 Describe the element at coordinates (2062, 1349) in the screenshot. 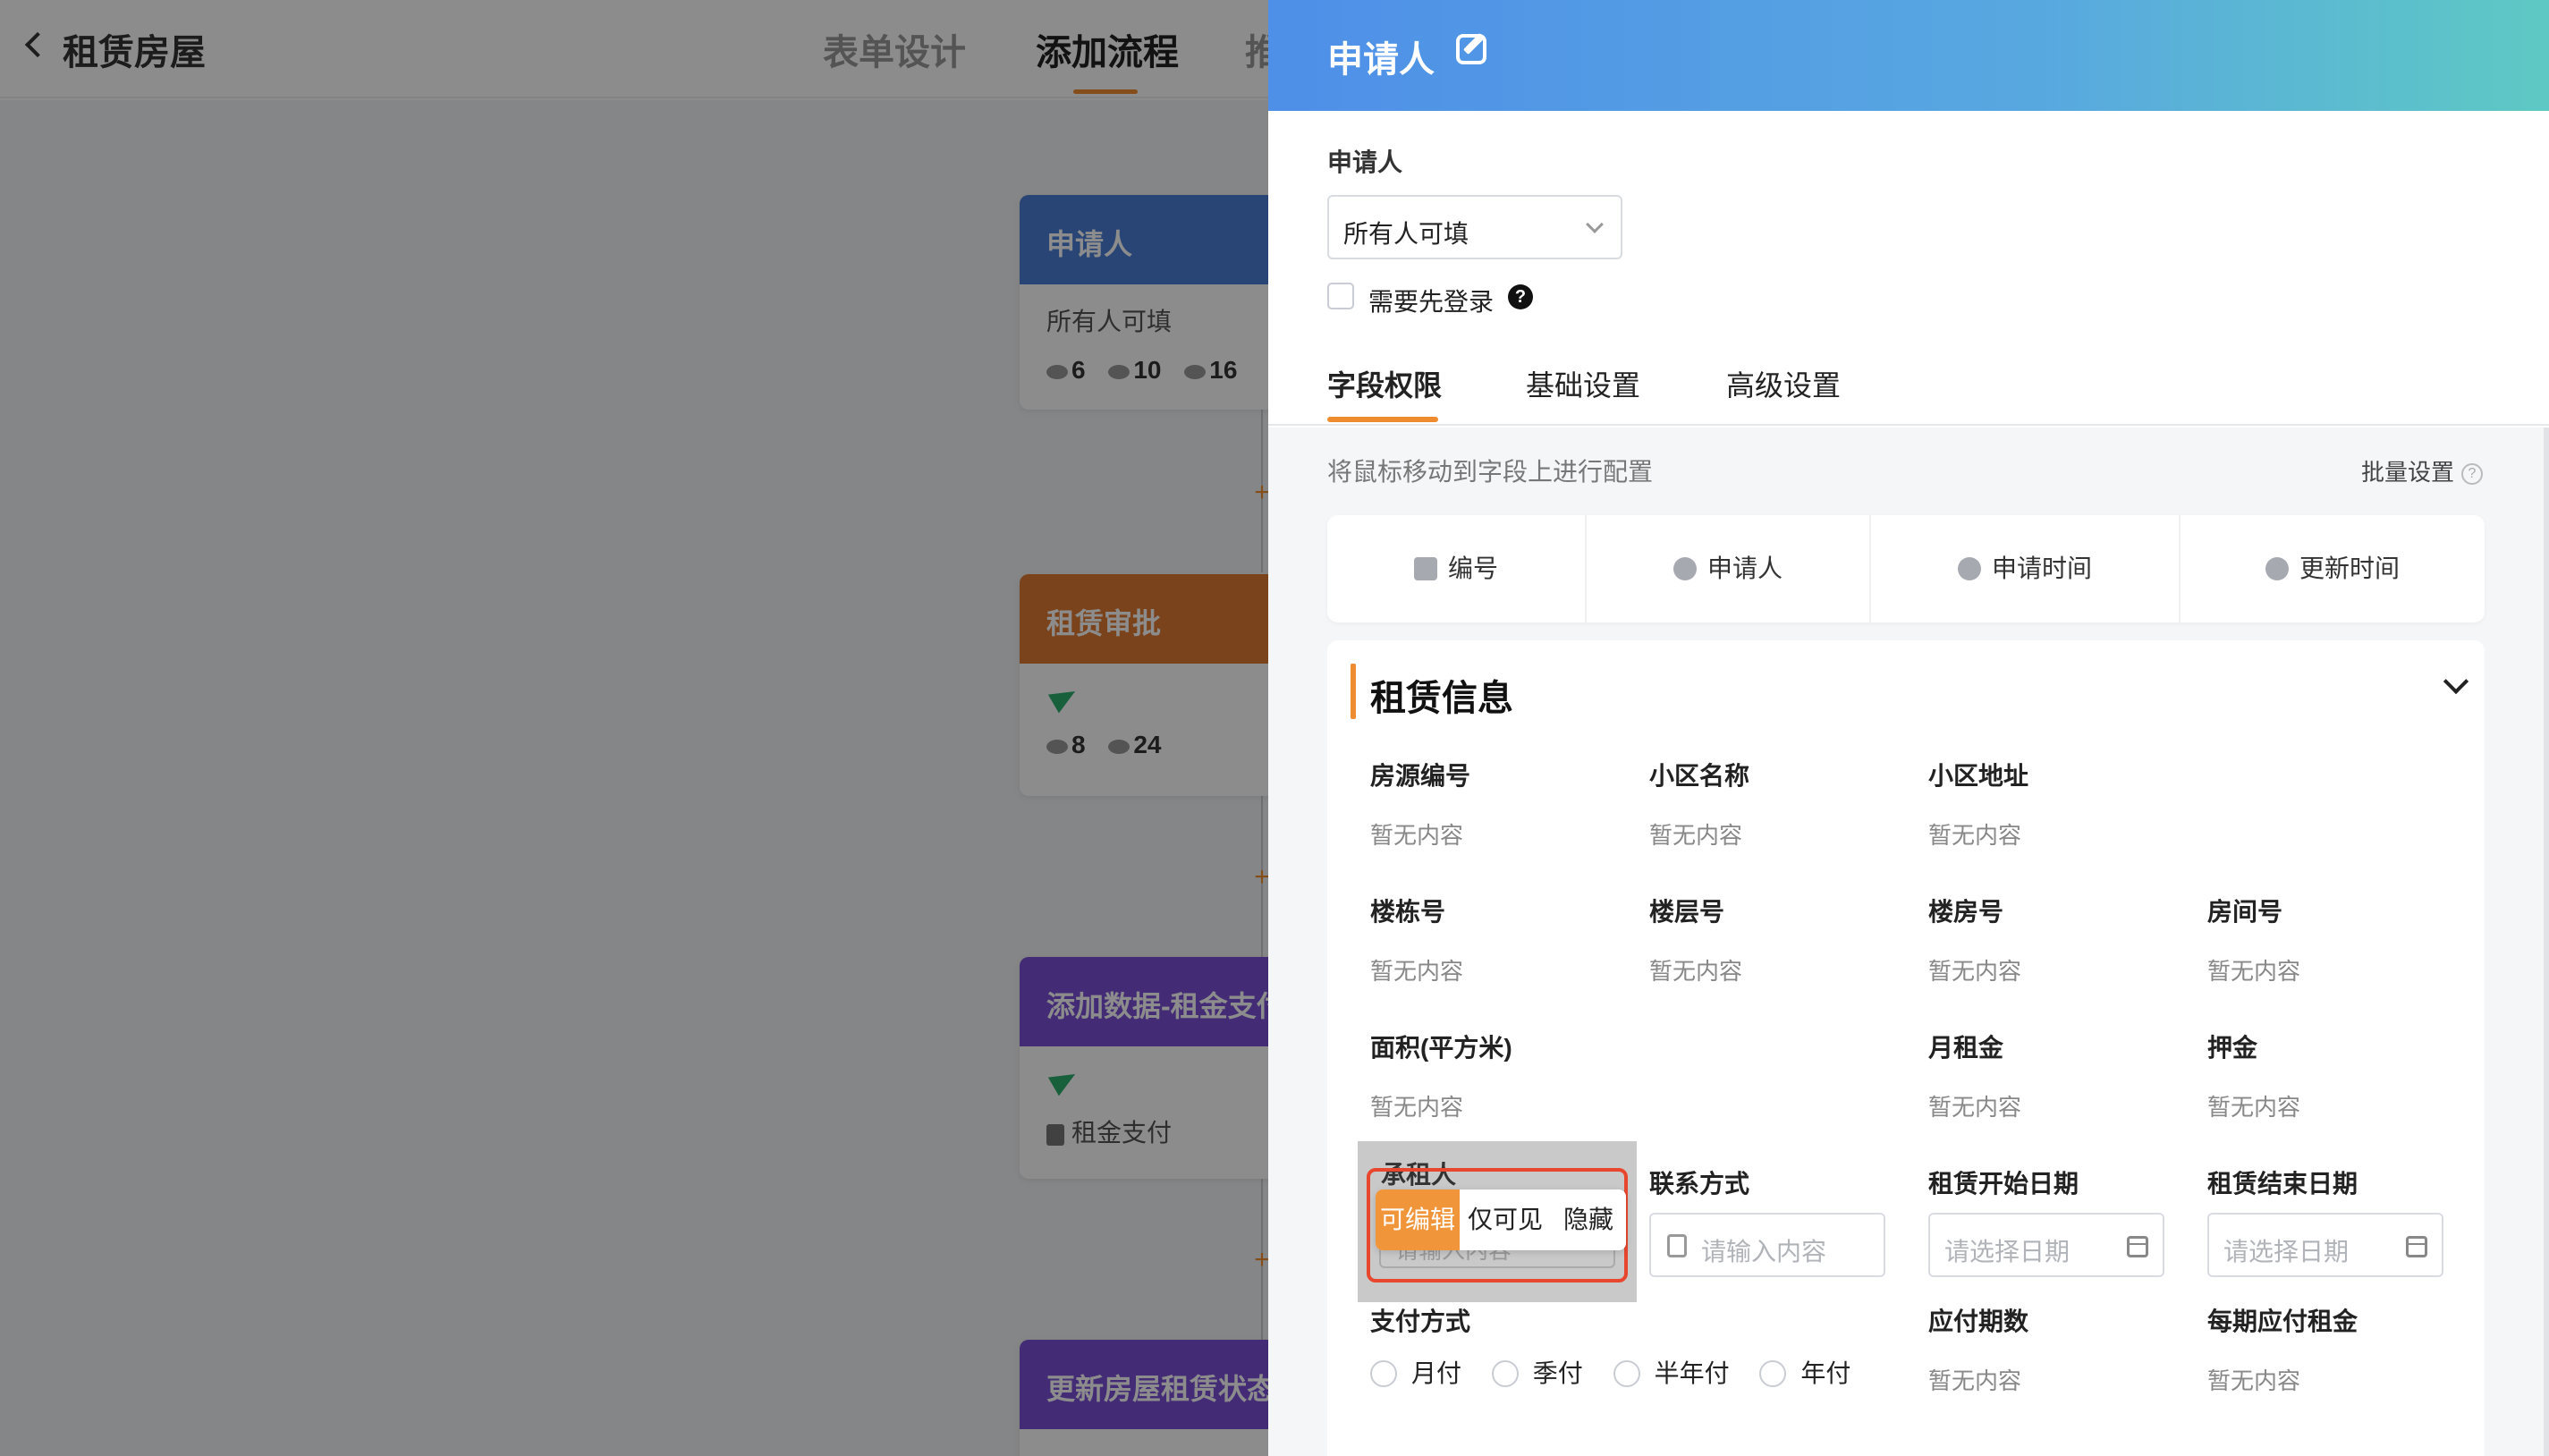

I see `field-periods: 应付期数 暂无内容` at that location.